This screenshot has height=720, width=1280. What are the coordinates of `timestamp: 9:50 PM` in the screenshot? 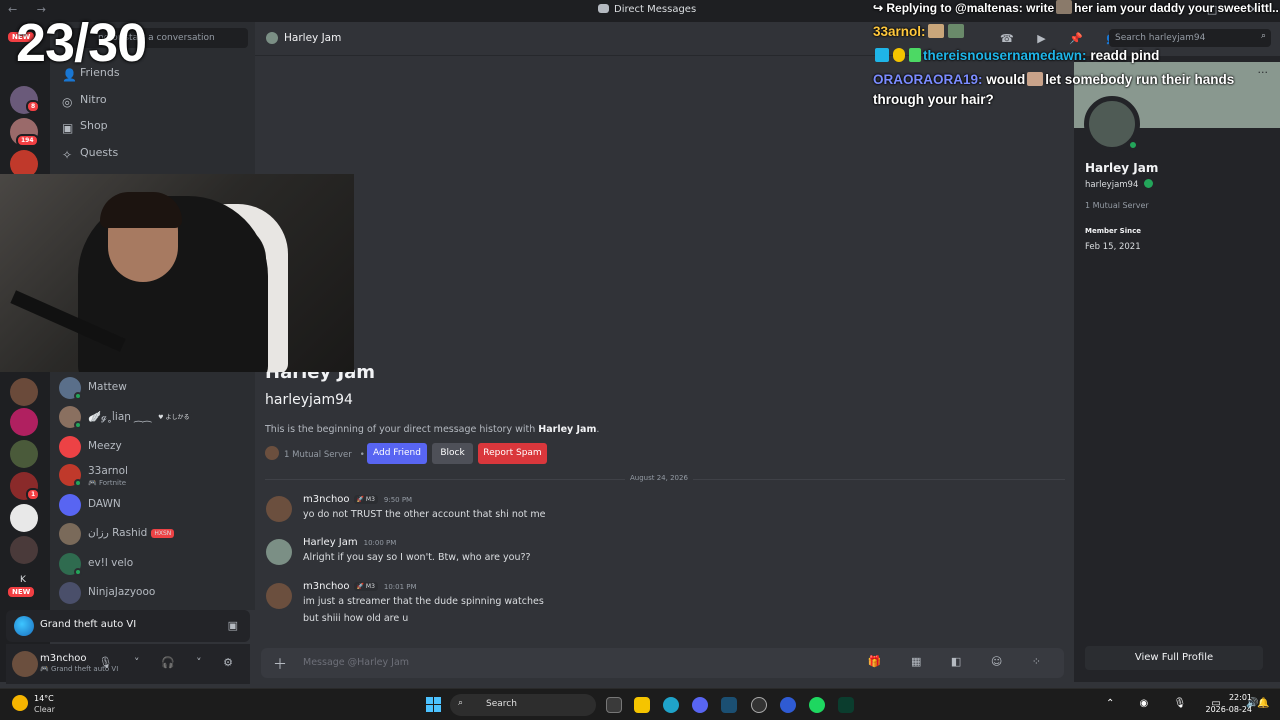 It's located at (398, 500).